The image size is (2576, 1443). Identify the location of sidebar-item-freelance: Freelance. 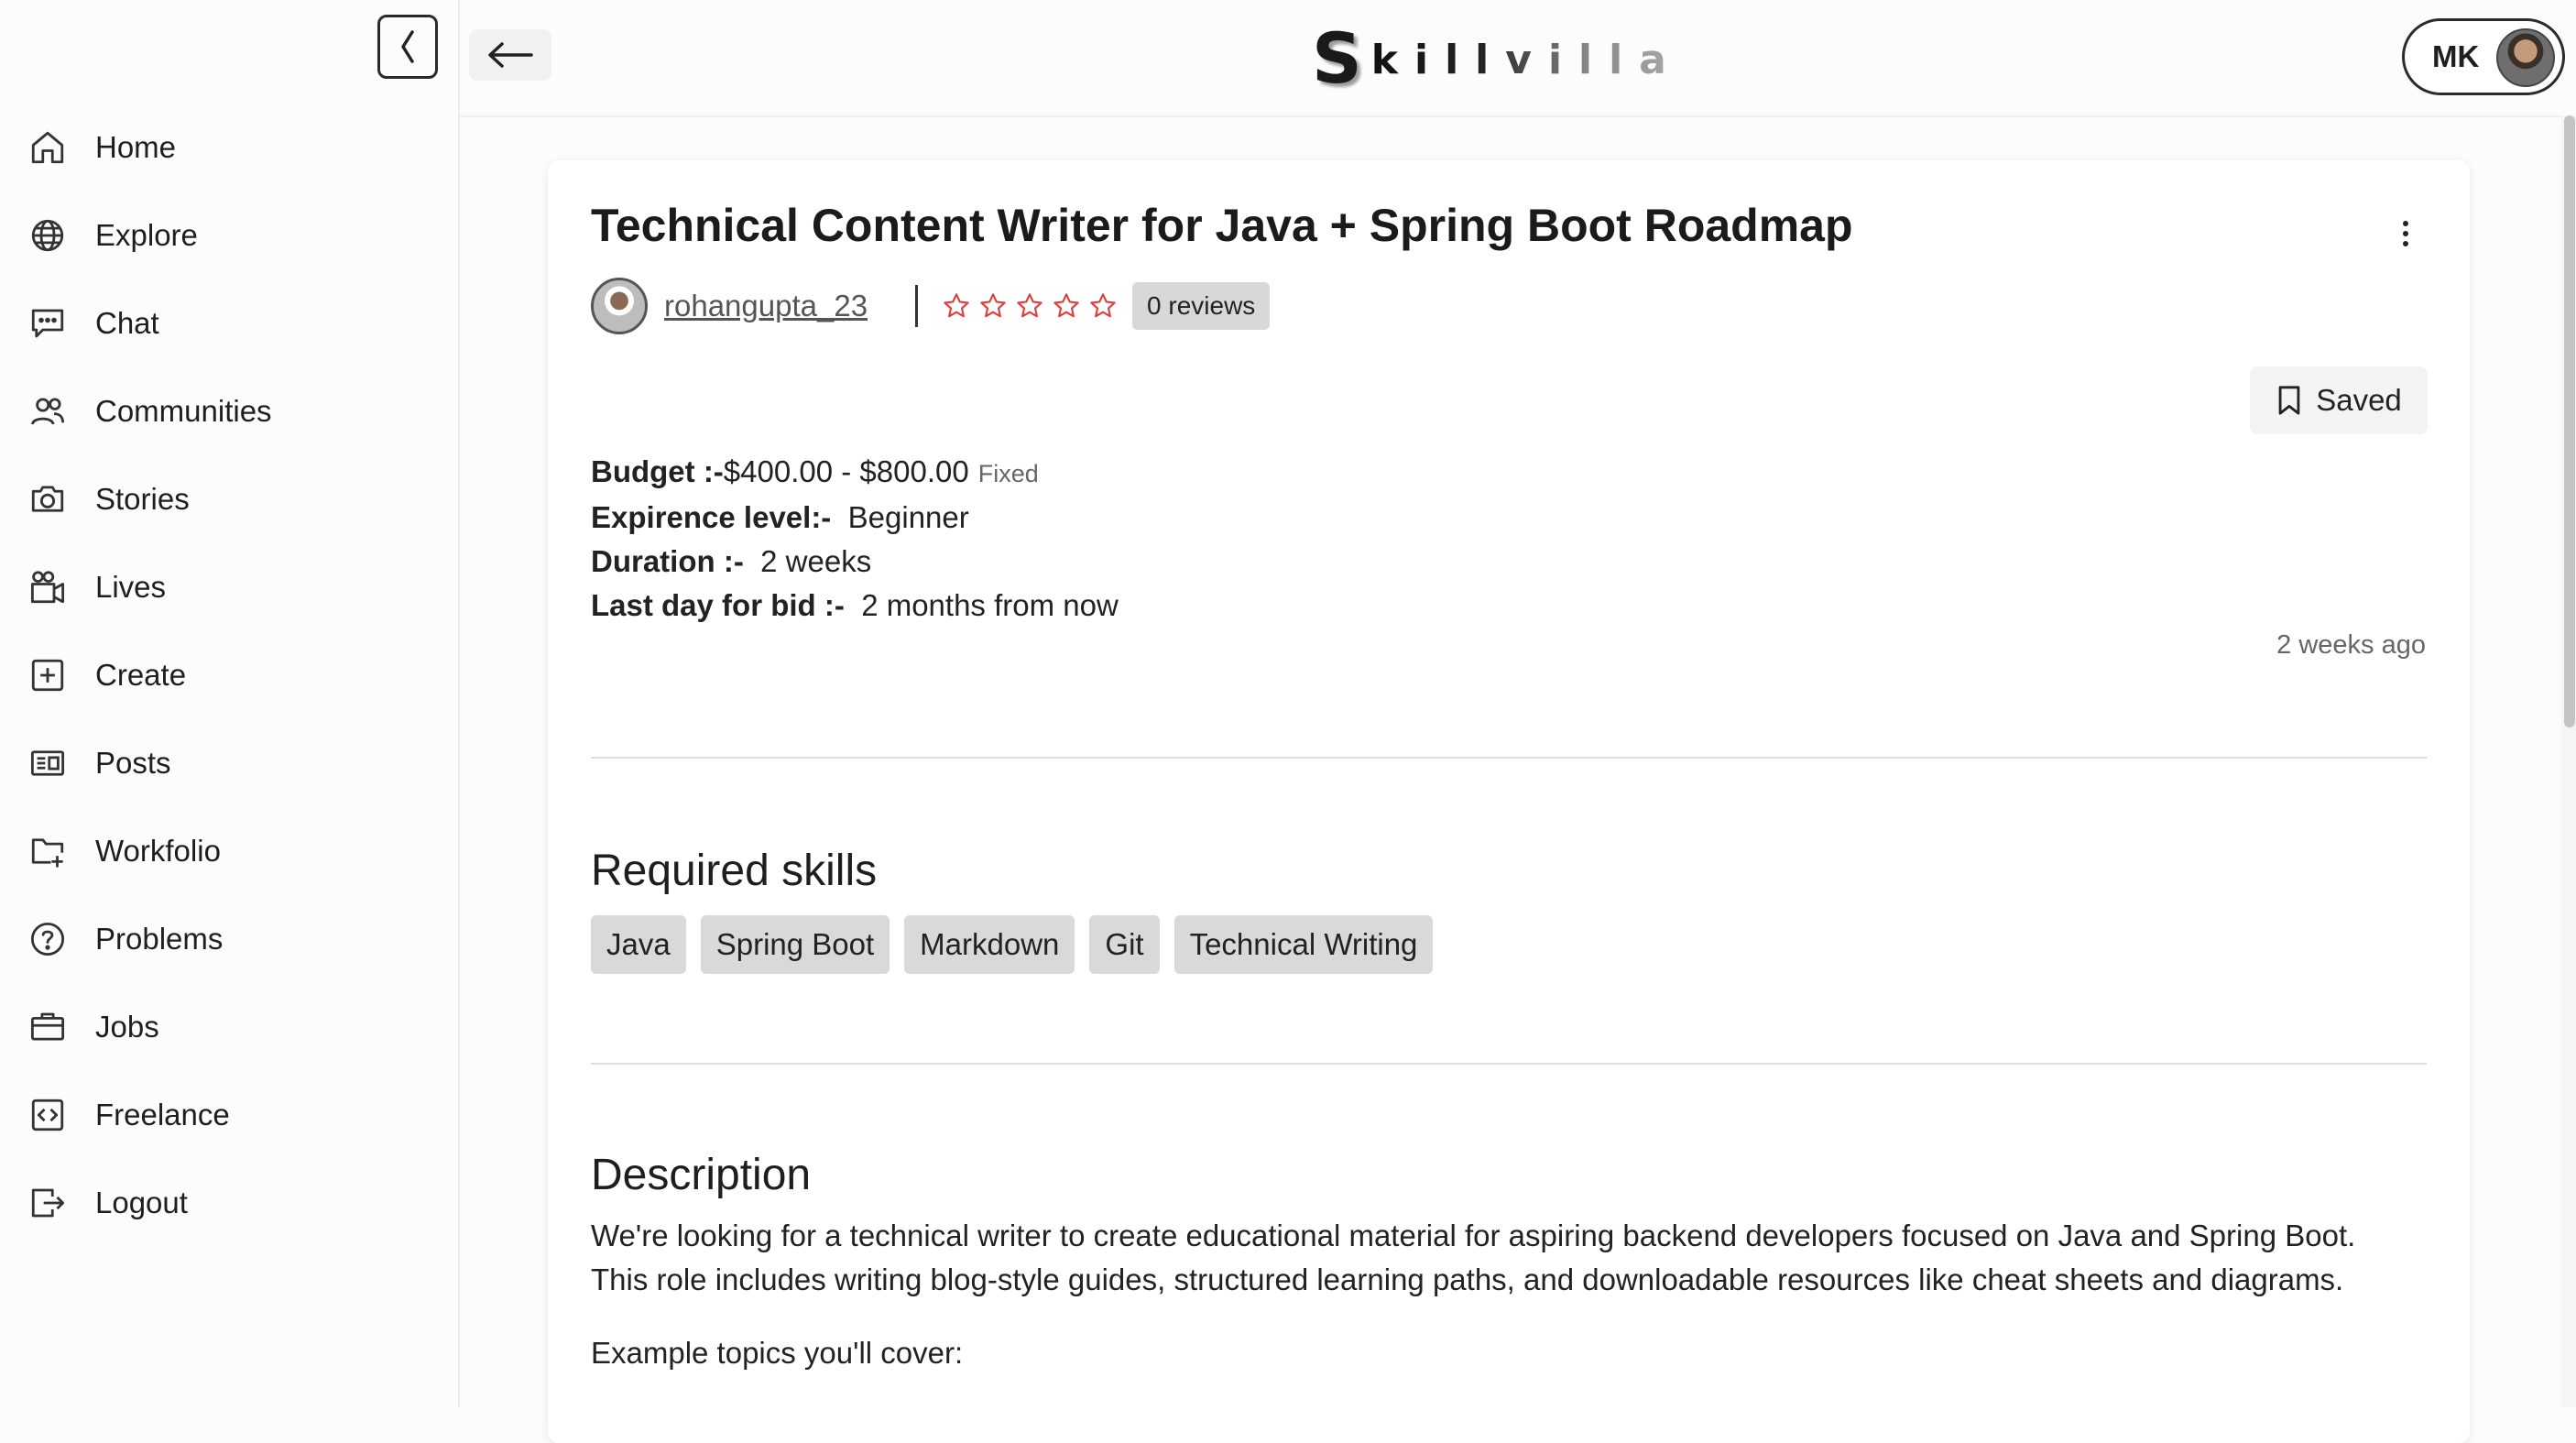
(229, 1115).